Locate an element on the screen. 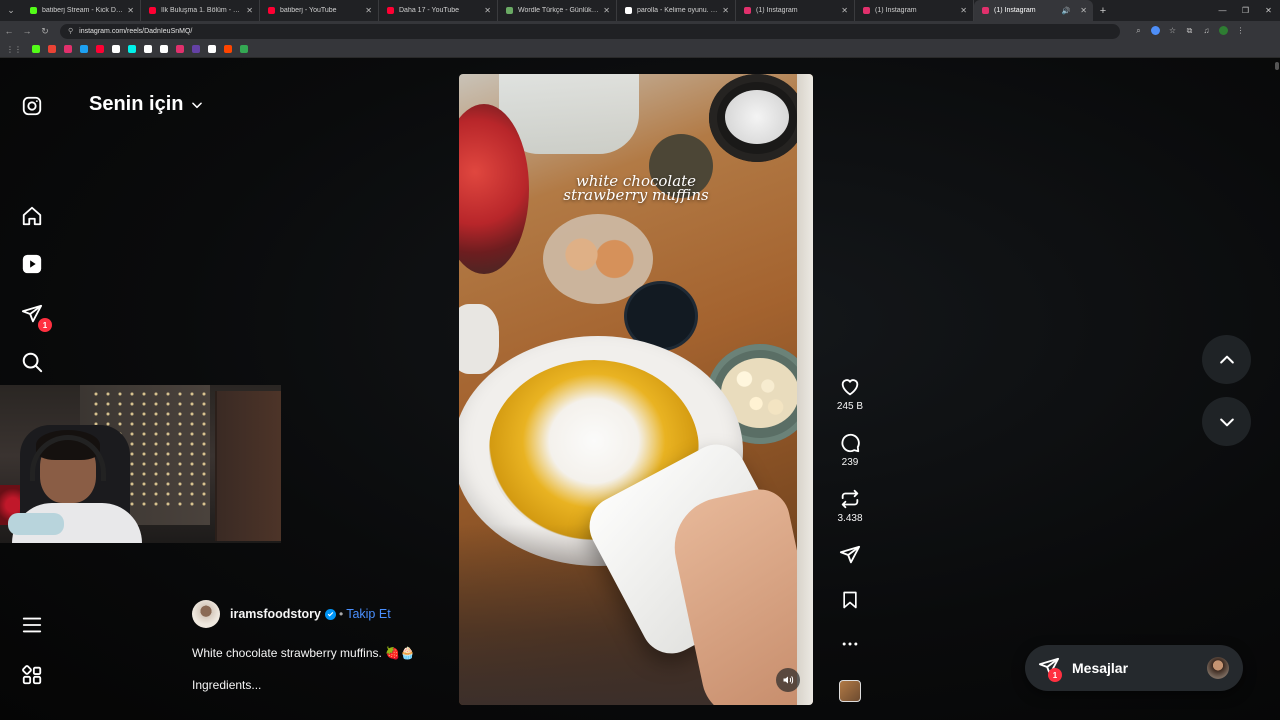 The image size is (1280, 720). window-controls: — ❐ ✕ is located at coordinates (1245, 10).